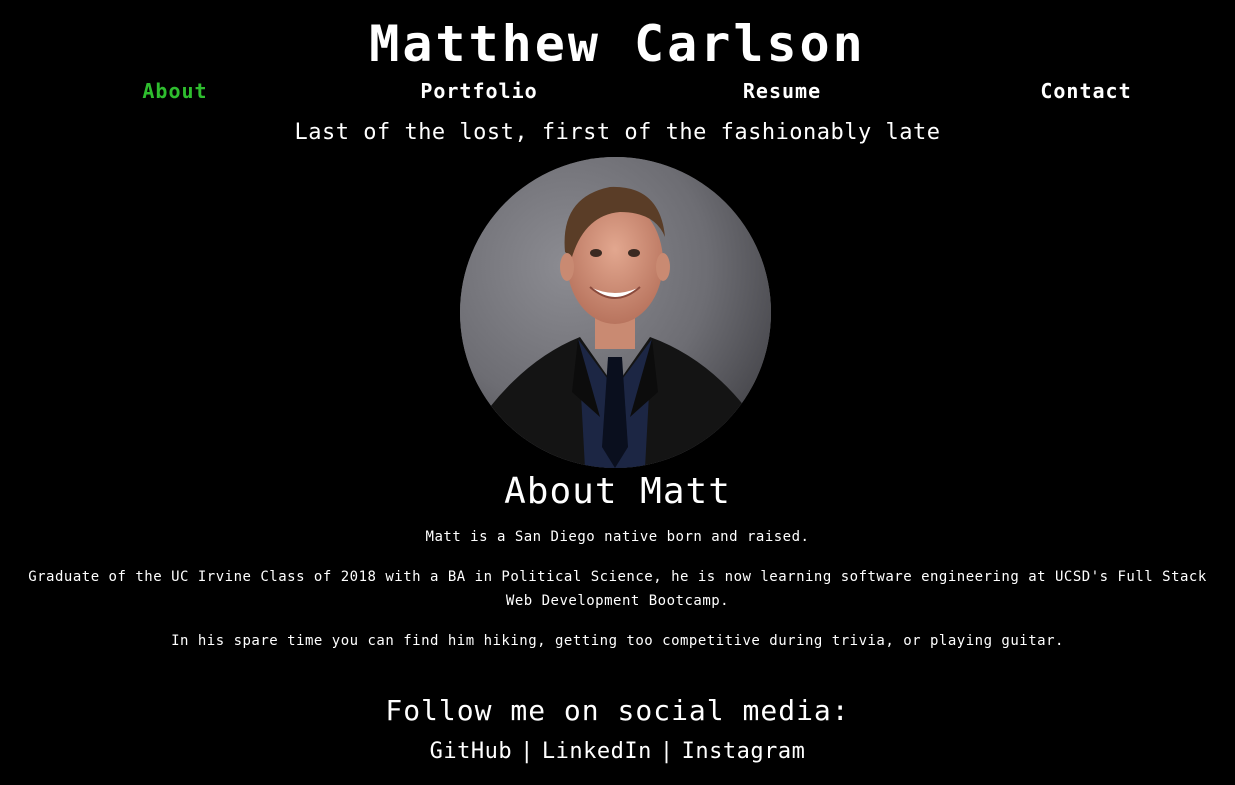  Describe the element at coordinates (471, 751) in the screenshot. I see `github-link: GitHub` at that location.